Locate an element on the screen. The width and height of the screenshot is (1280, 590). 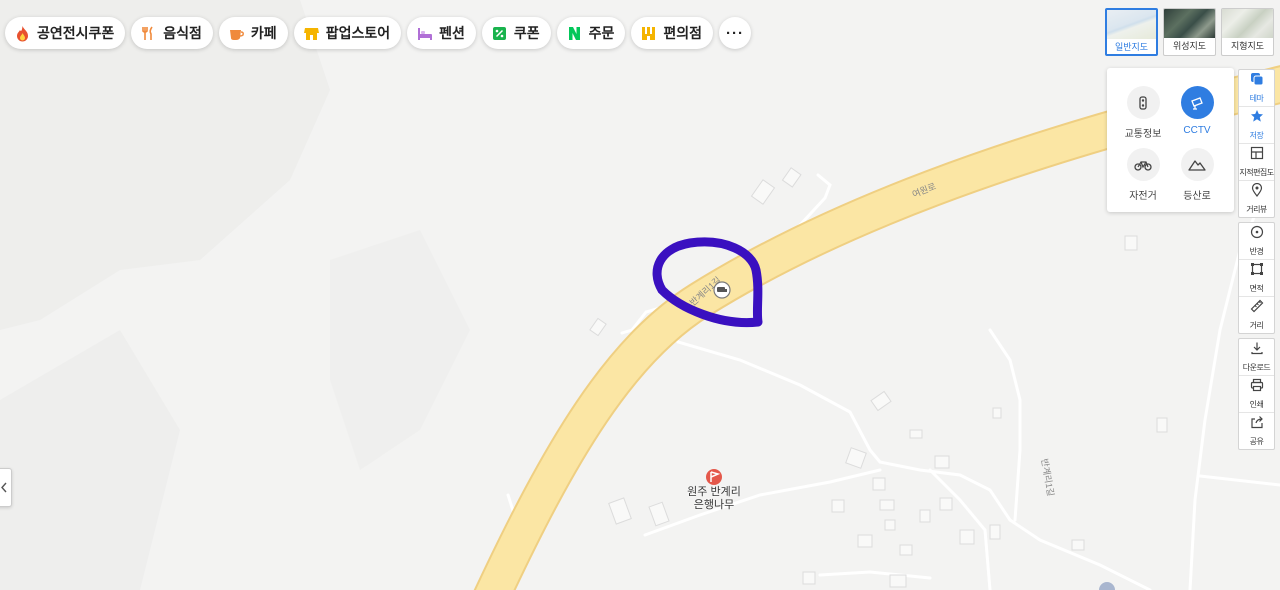
fire-icon is located at coordinates (22, 33).